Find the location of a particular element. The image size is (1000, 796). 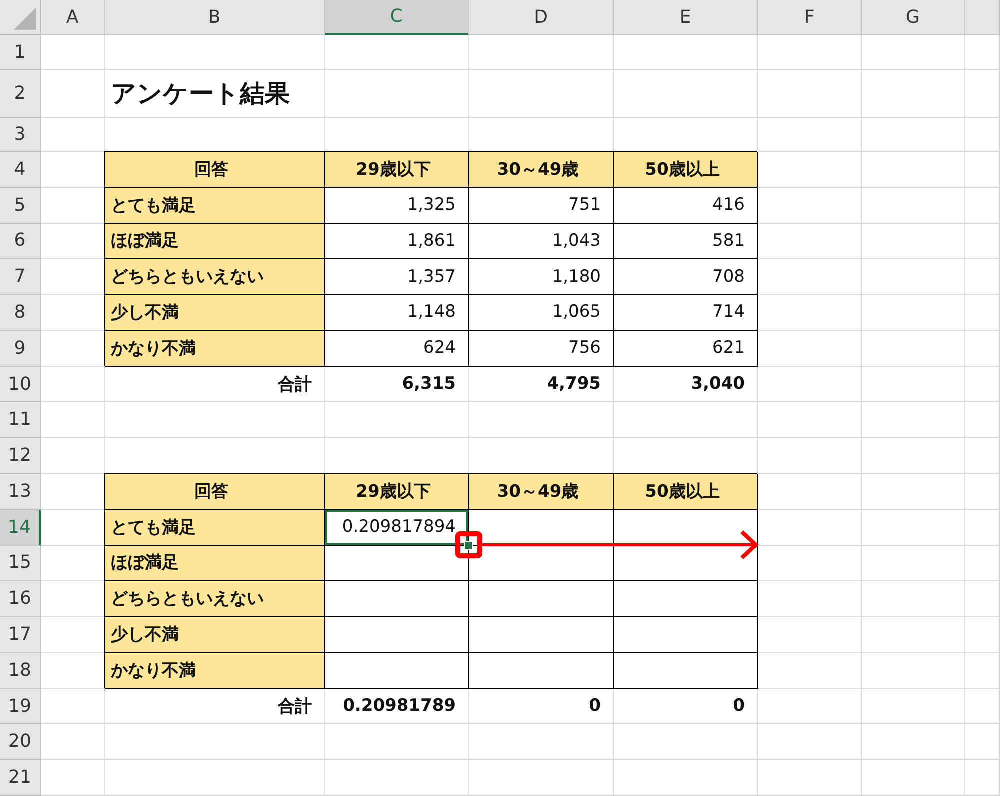

row-header: 5 is located at coordinates (20, 206).